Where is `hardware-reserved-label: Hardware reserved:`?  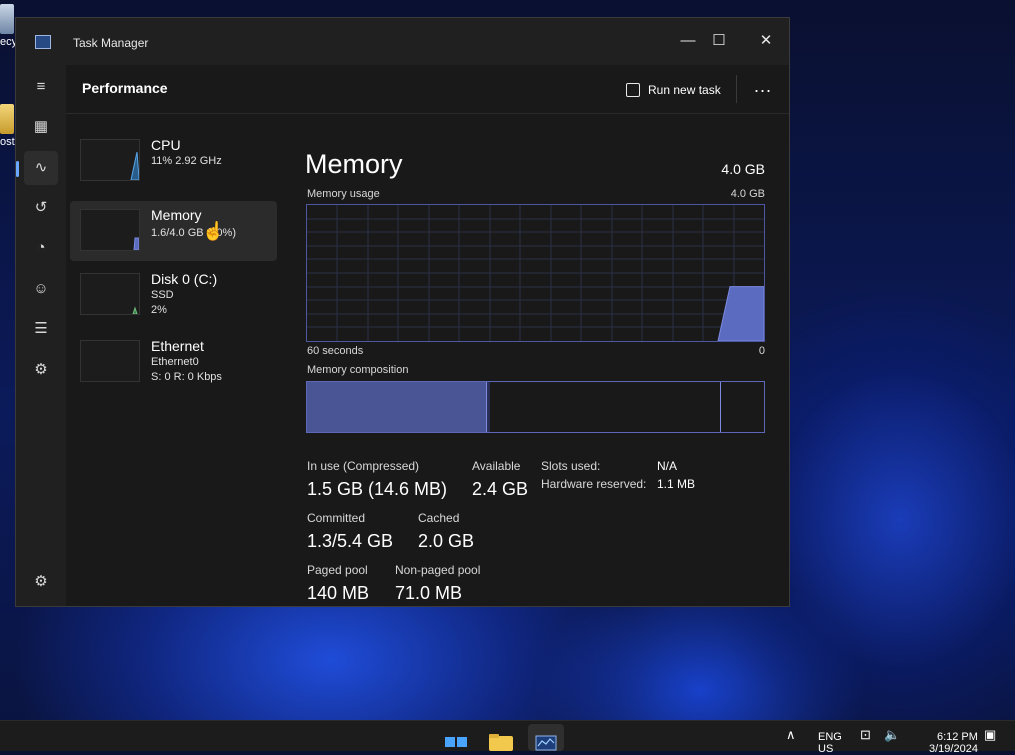
hardware-reserved-label: Hardware reserved: is located at coordinates (594, 484).